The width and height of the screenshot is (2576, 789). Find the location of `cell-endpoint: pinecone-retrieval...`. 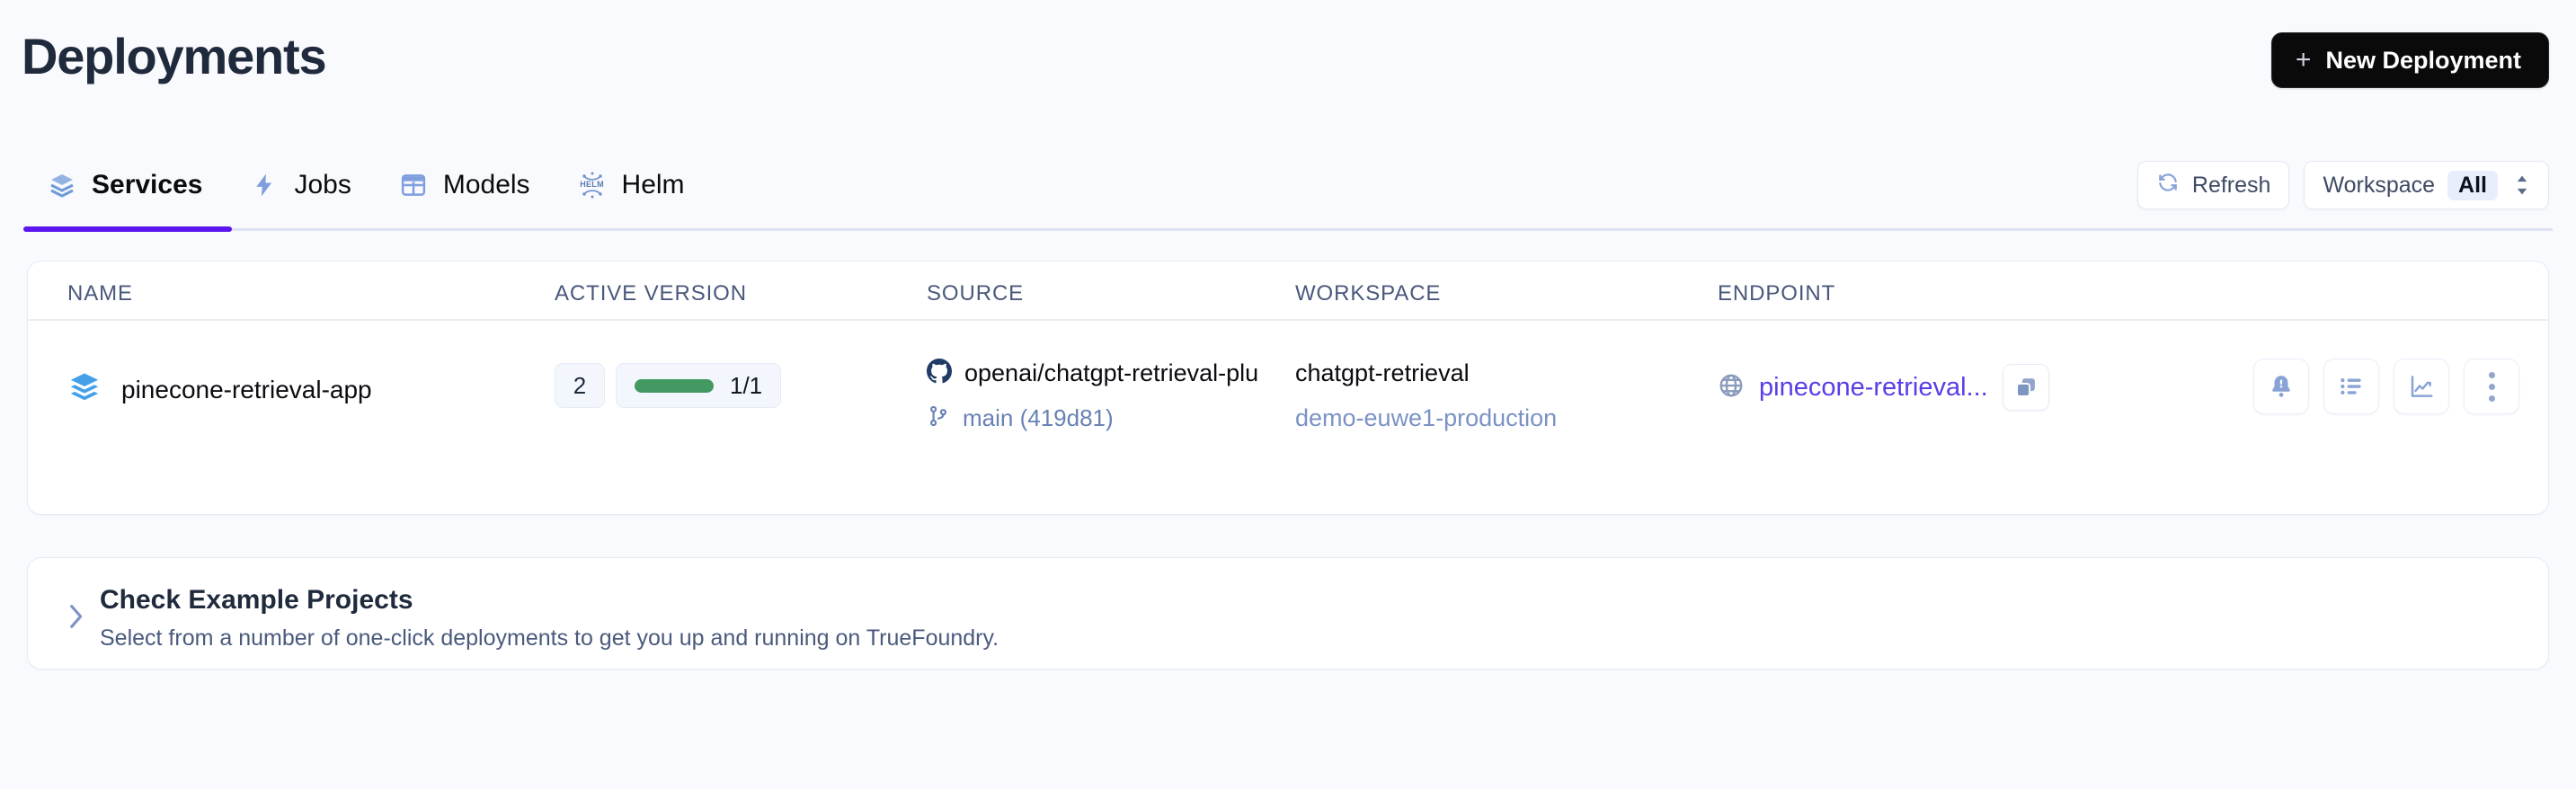

cell-endpoint: pinecone-retrieval... is located at coordinates (1883, 387).